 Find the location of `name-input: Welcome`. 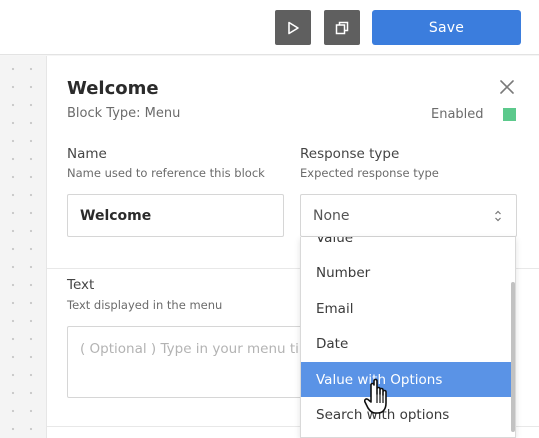

name-input: Welcome is located at coordinates (175, 215).